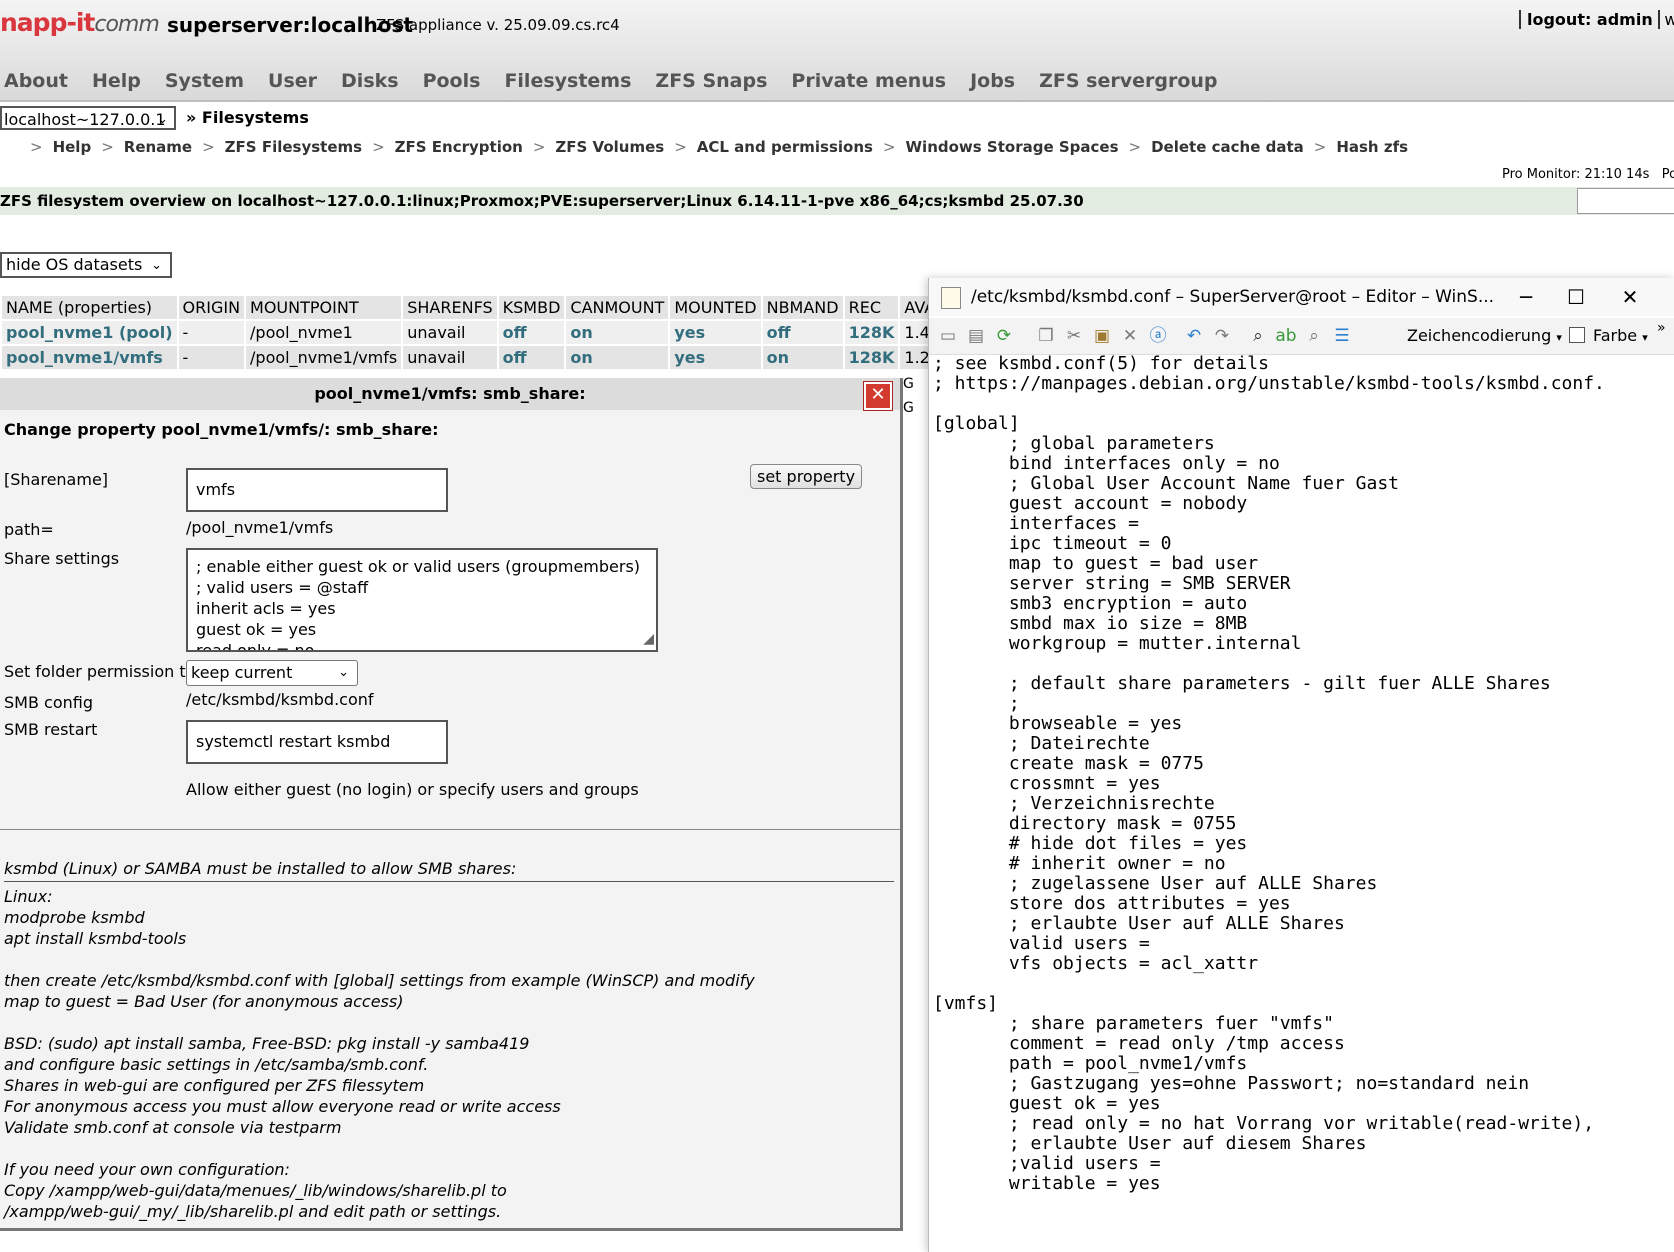 The image size is (1674, 1252). Describe the element at coordinates (89, 357) in the screenshot. I see `table-cell-name: pool_nvme1/vmfs` at that location.